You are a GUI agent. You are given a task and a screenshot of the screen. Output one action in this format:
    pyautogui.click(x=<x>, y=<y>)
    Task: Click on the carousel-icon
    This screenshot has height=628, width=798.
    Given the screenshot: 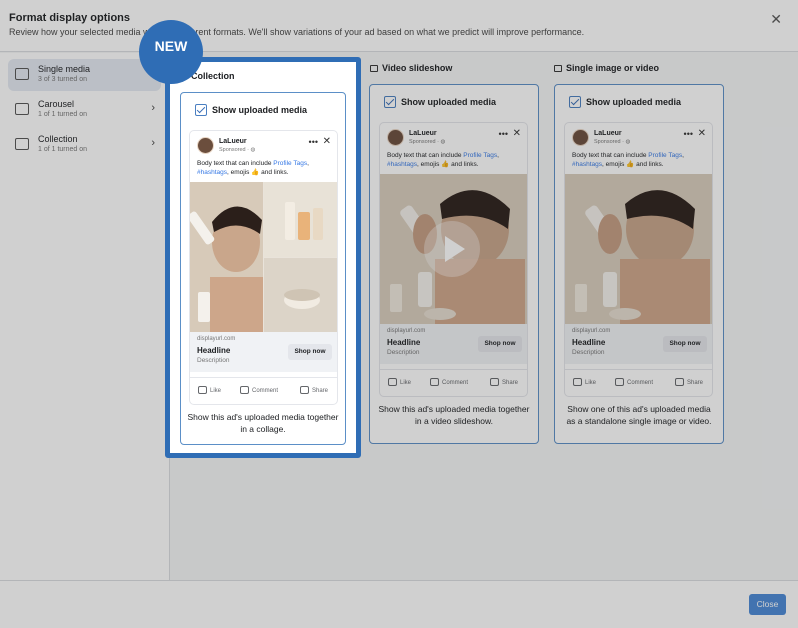 What is the action you would take?
    pyautogui.click(x=22, y=109)
    